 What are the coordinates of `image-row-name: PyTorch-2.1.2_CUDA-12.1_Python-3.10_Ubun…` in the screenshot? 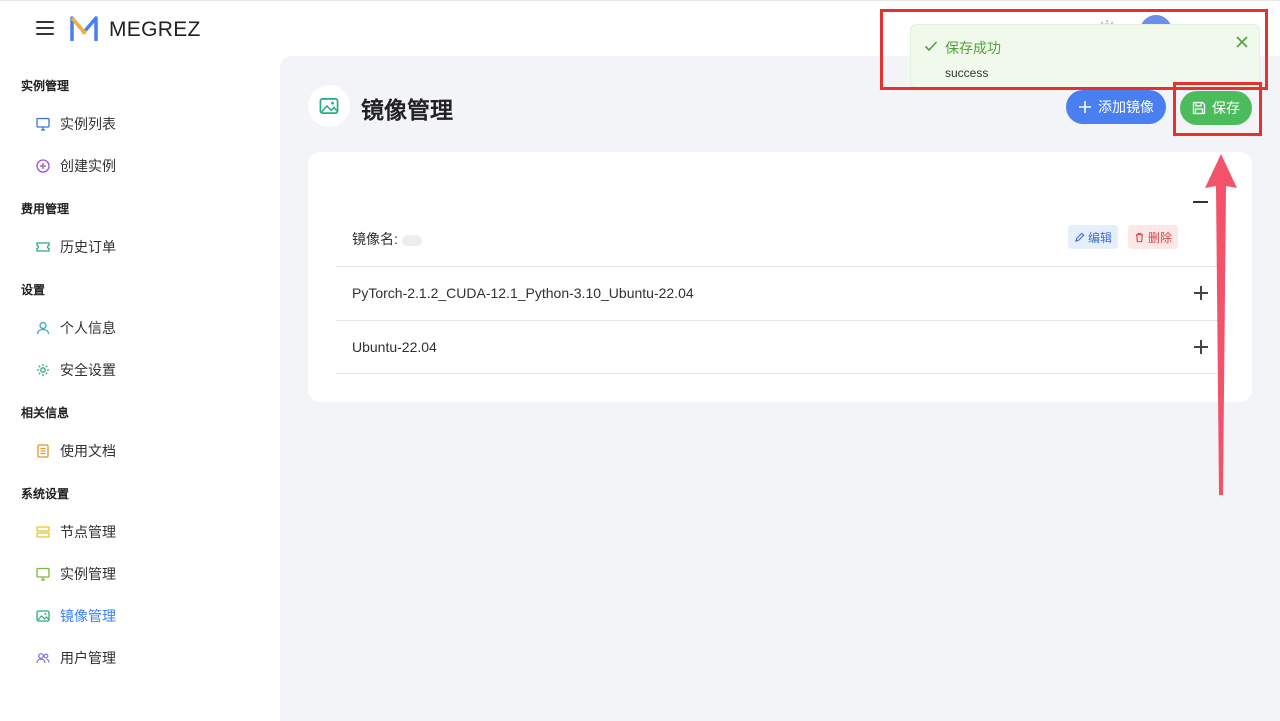 It's located at (523, 293).